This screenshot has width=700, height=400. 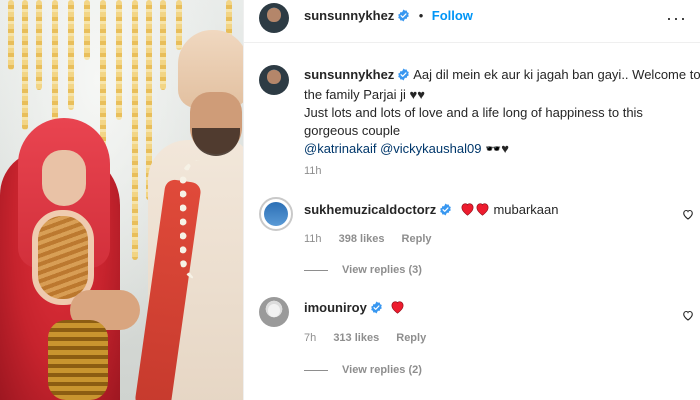 I want to click on comment-1: sukhemuzicaldoctorz mubarkaan, so click(x=431, y=210).